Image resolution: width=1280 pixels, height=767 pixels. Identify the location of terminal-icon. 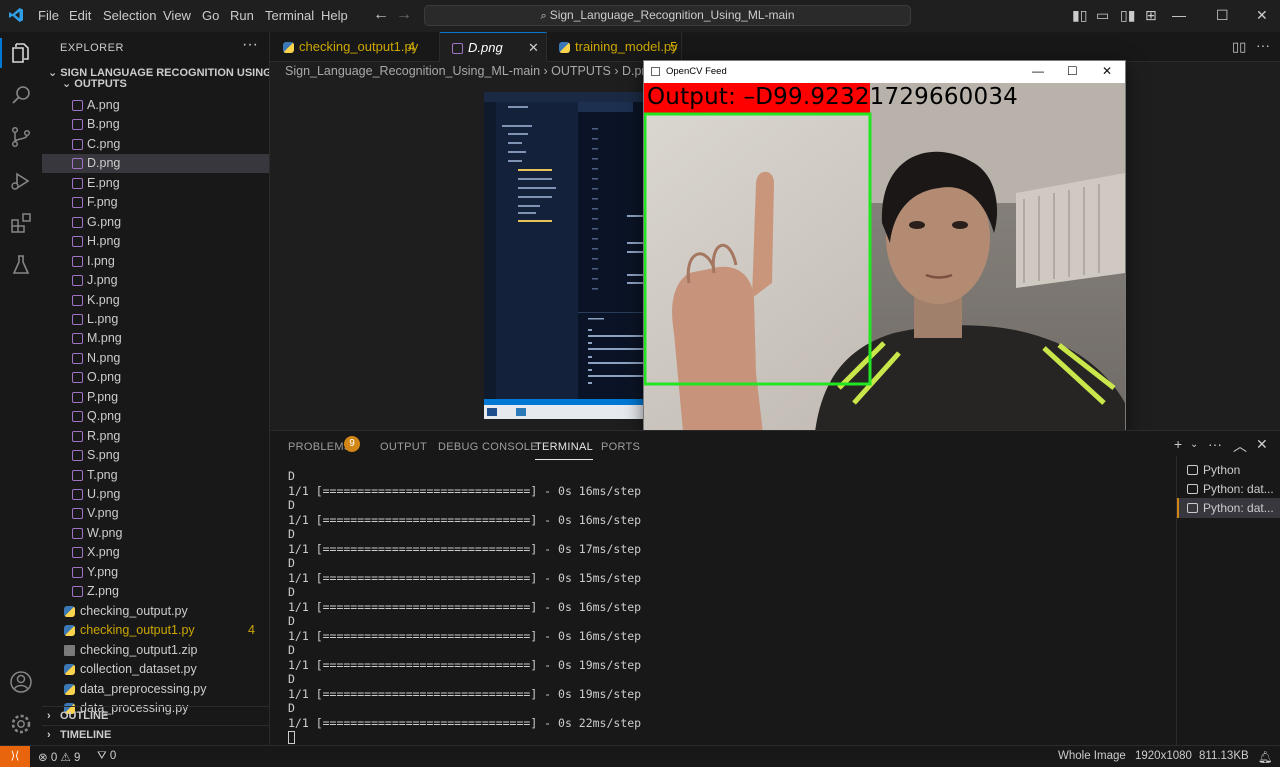
(1192, 508).